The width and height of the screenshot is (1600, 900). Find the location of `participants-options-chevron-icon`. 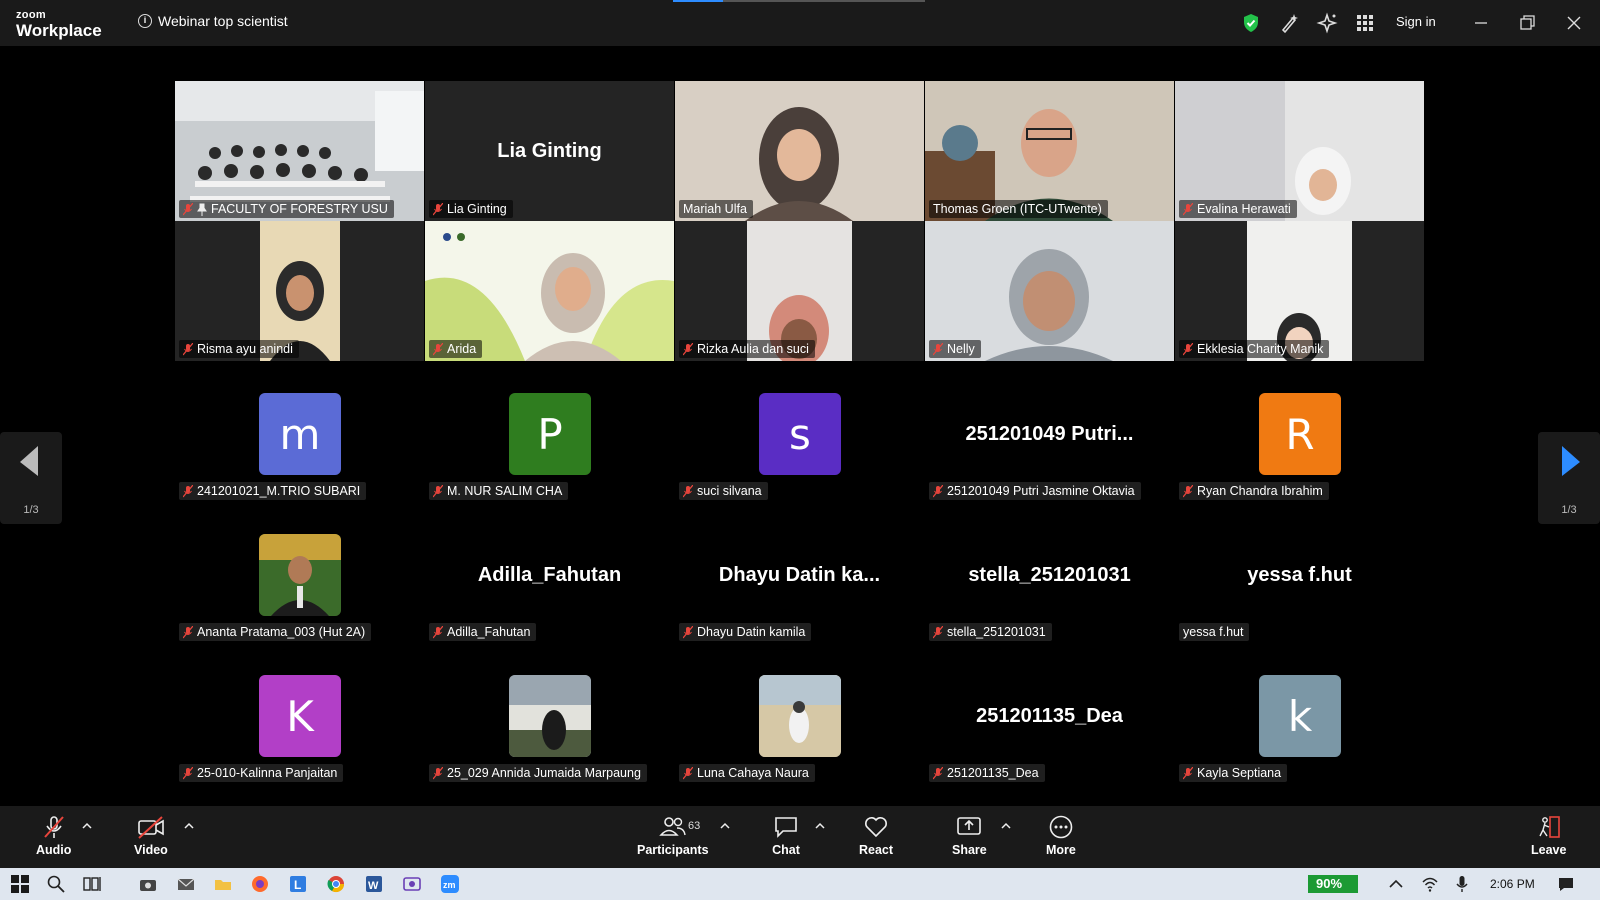

participants-options-chevron-icon is located at coordinates (725, 826).